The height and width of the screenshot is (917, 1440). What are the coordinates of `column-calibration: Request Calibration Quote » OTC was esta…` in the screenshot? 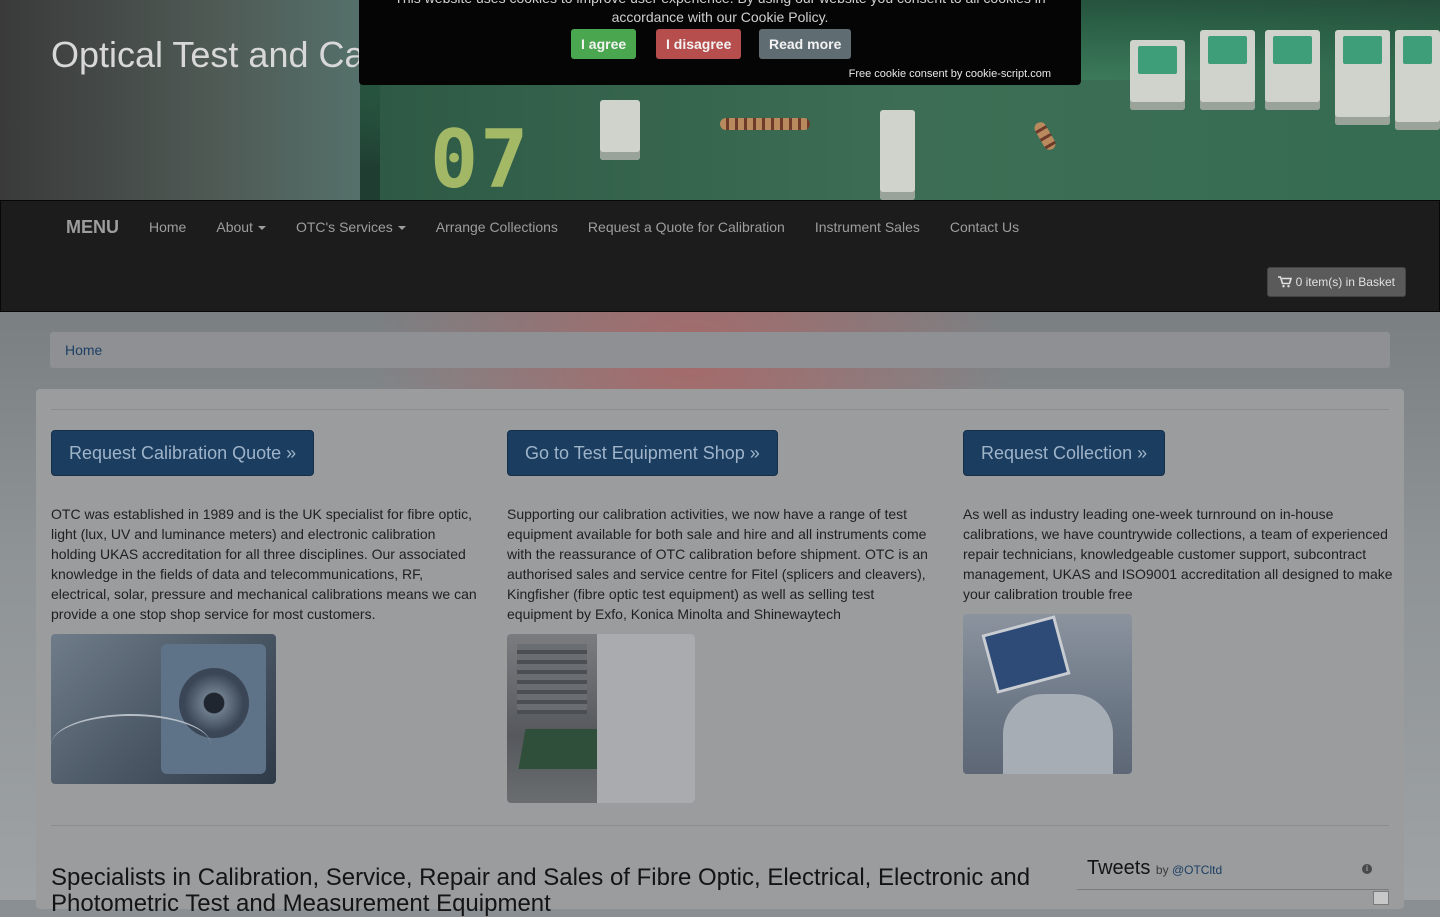 It's located at (266, 607).